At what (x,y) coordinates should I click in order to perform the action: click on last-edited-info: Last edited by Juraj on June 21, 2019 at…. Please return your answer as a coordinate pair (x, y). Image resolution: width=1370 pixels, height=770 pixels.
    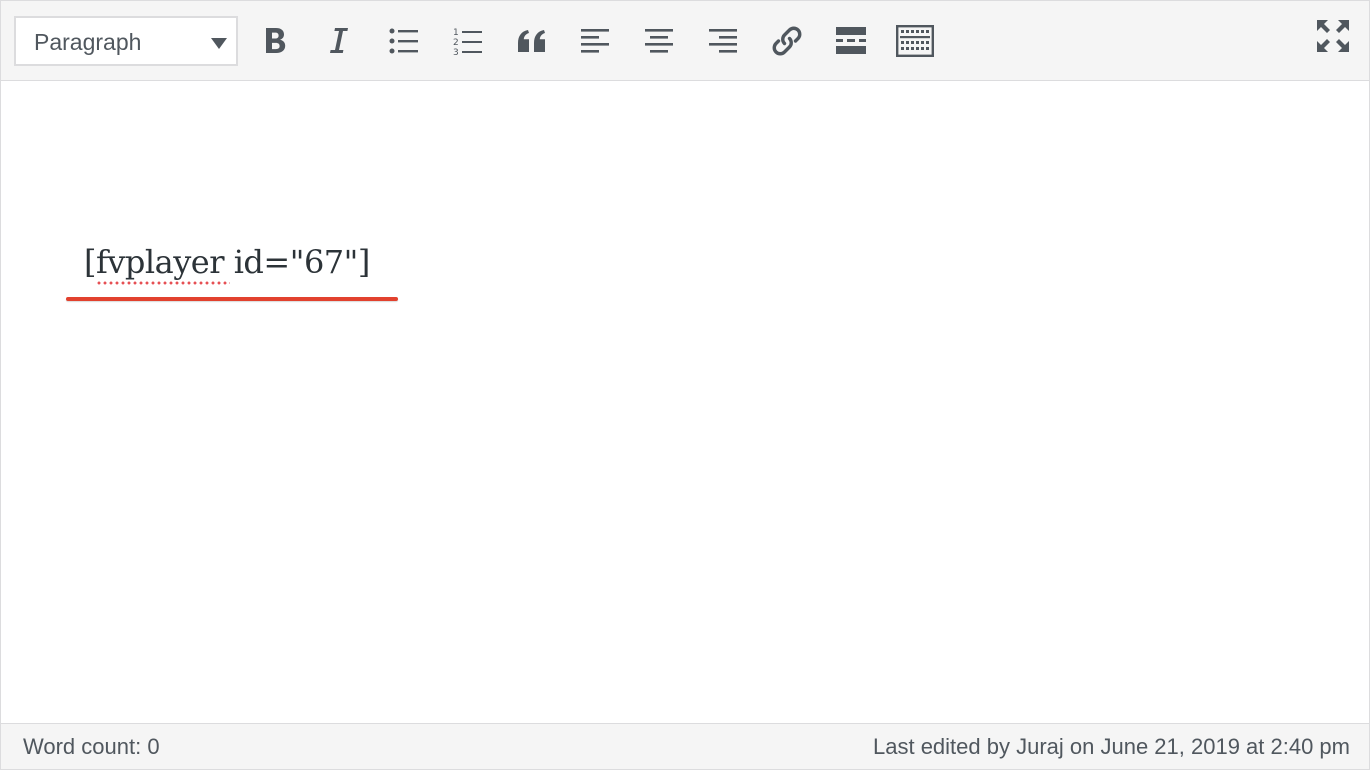
    Looking at the image, I should click on (1111, 746).